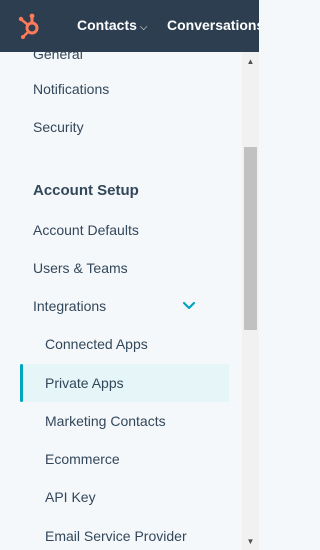 Image resolution: width=320 pixels, height=550 pixels. I want to click on sidebar-item-label: Email Service Provider, so click(116, 536).